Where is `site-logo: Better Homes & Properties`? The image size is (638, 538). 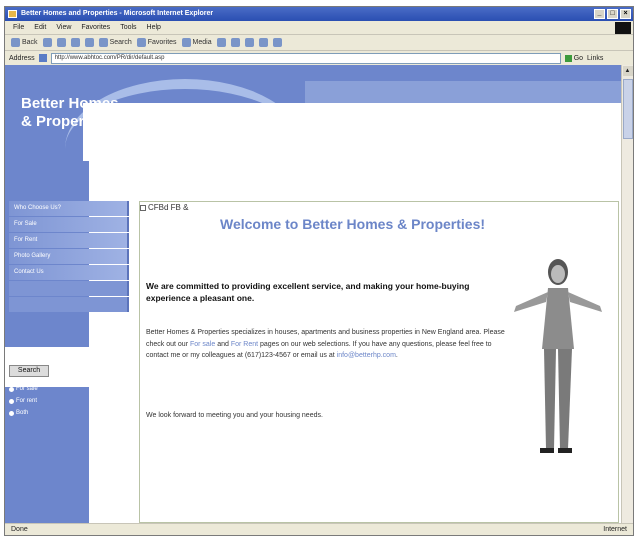 site-logo: Better Homes & Properties is located at coordinates (70, 113).